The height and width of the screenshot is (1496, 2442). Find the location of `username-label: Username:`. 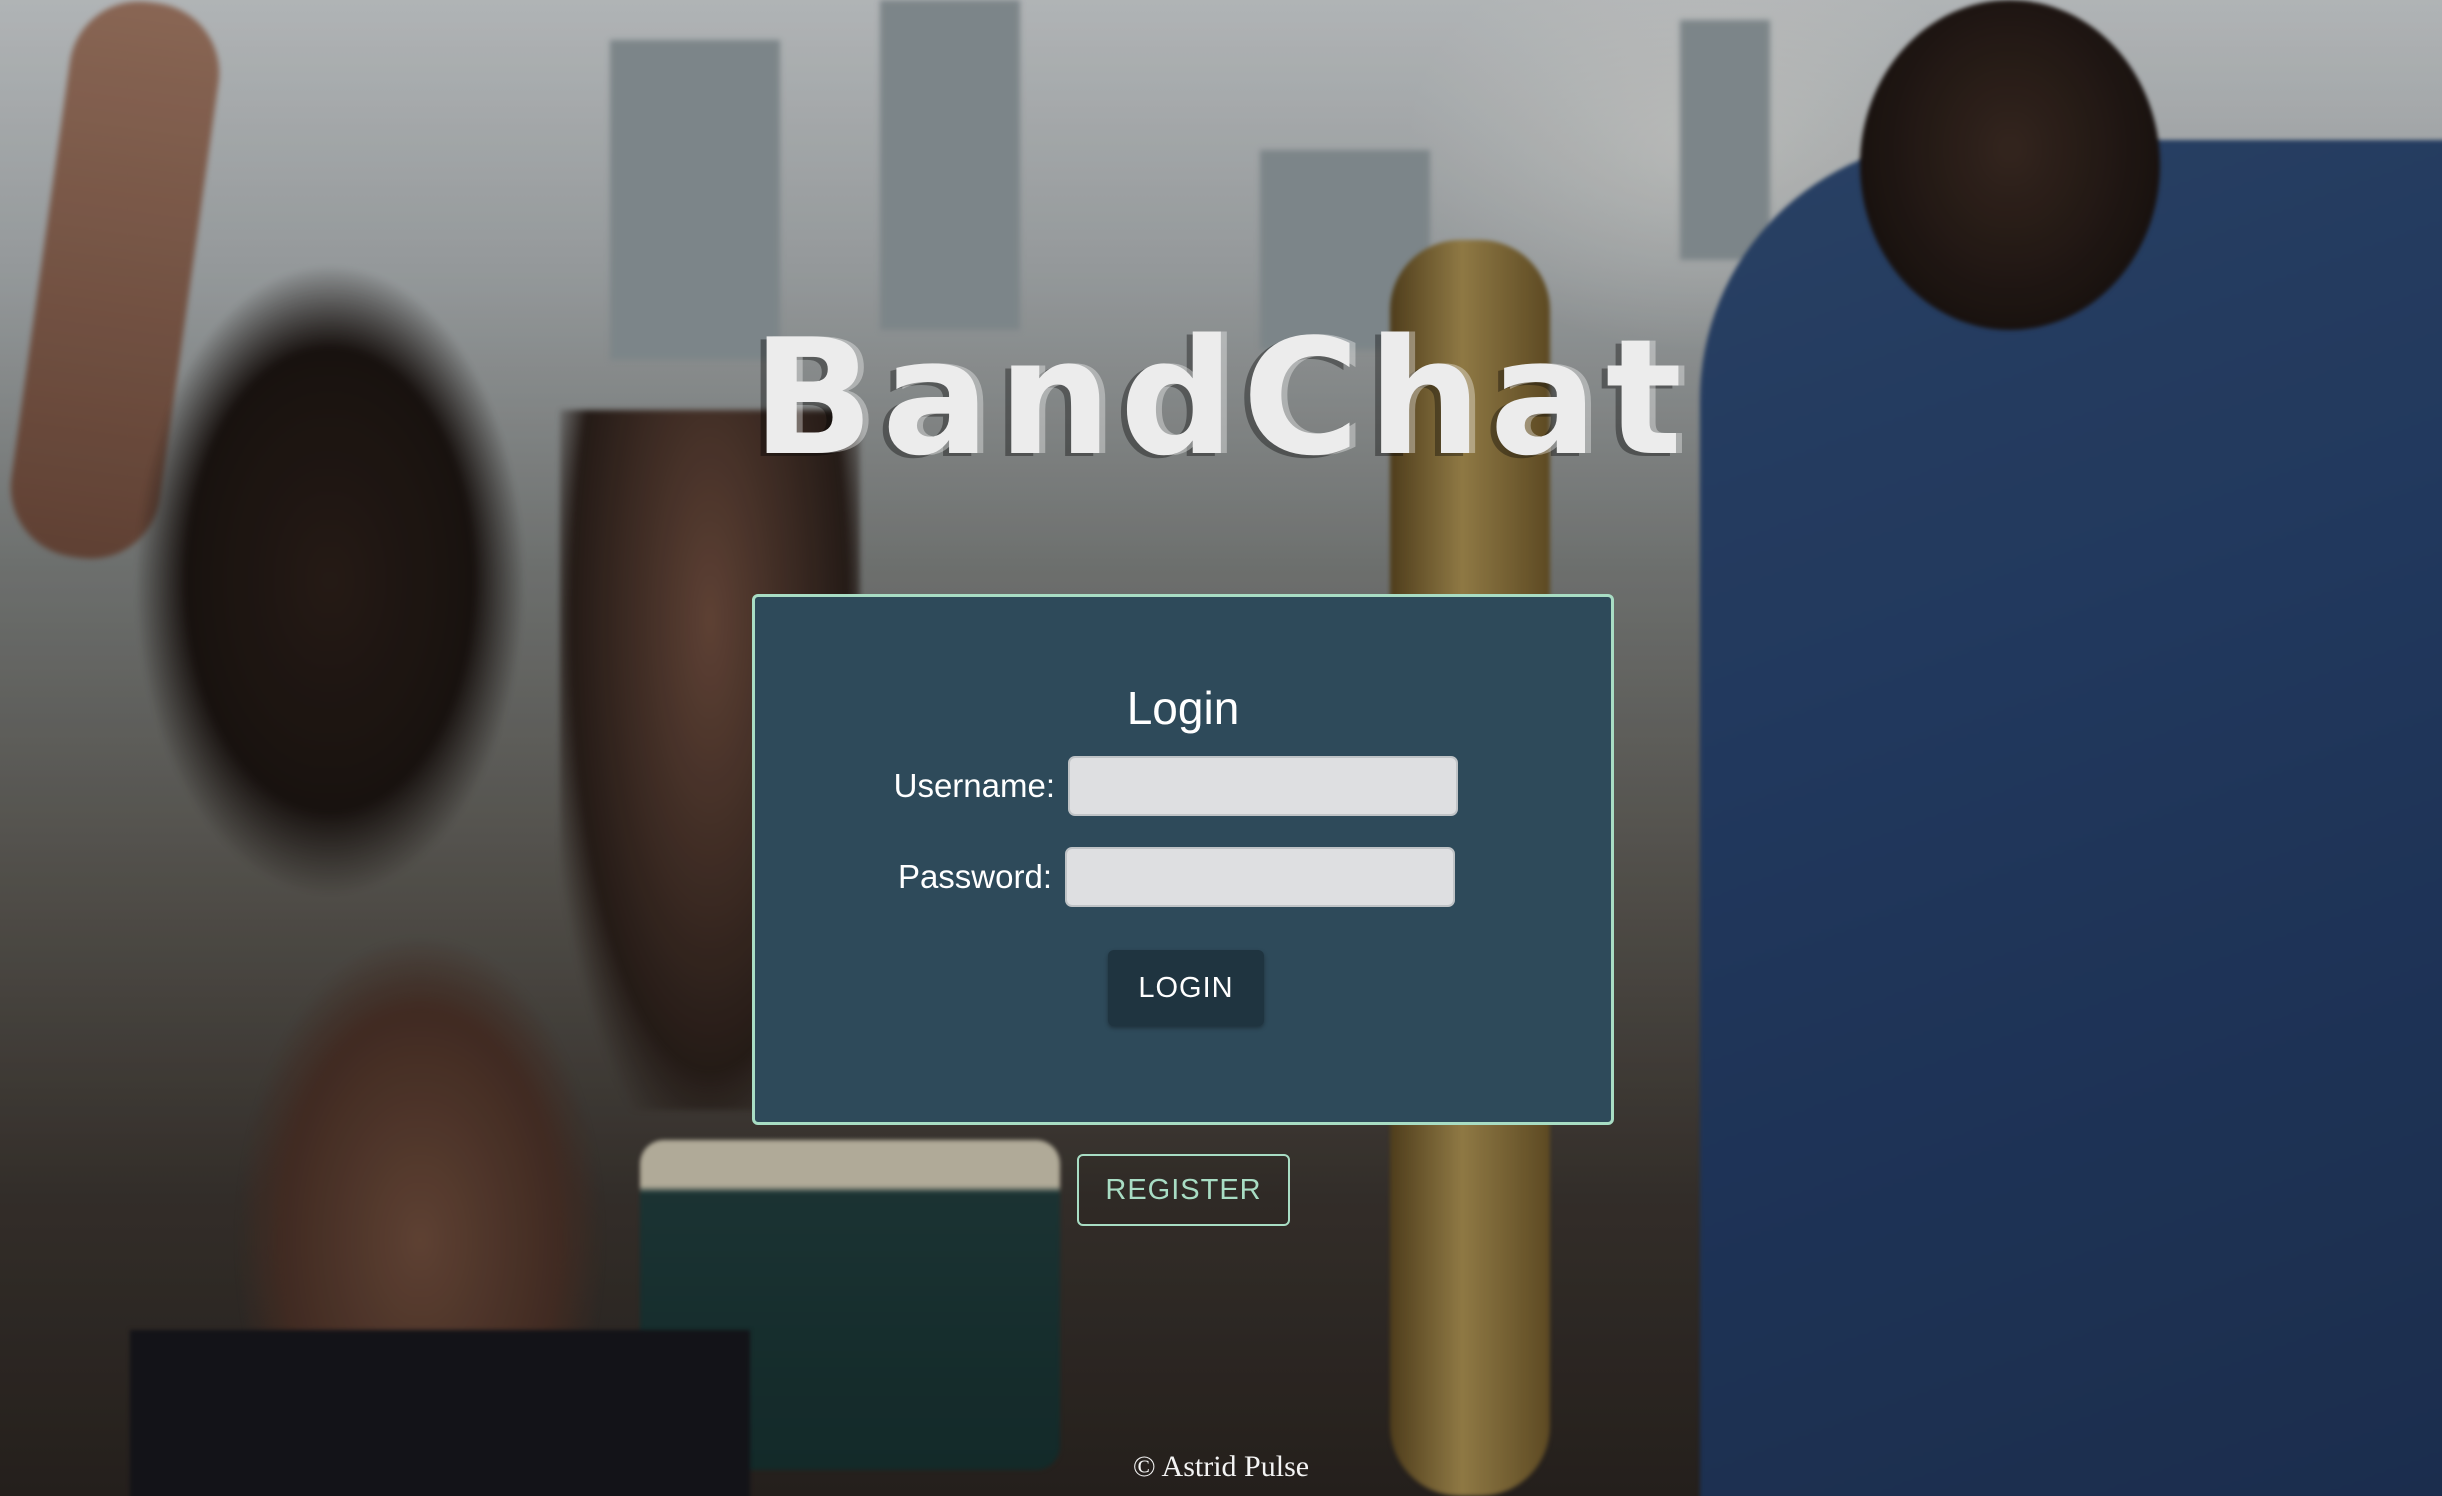

username-label: Username: is located at coordinates (974, 785).